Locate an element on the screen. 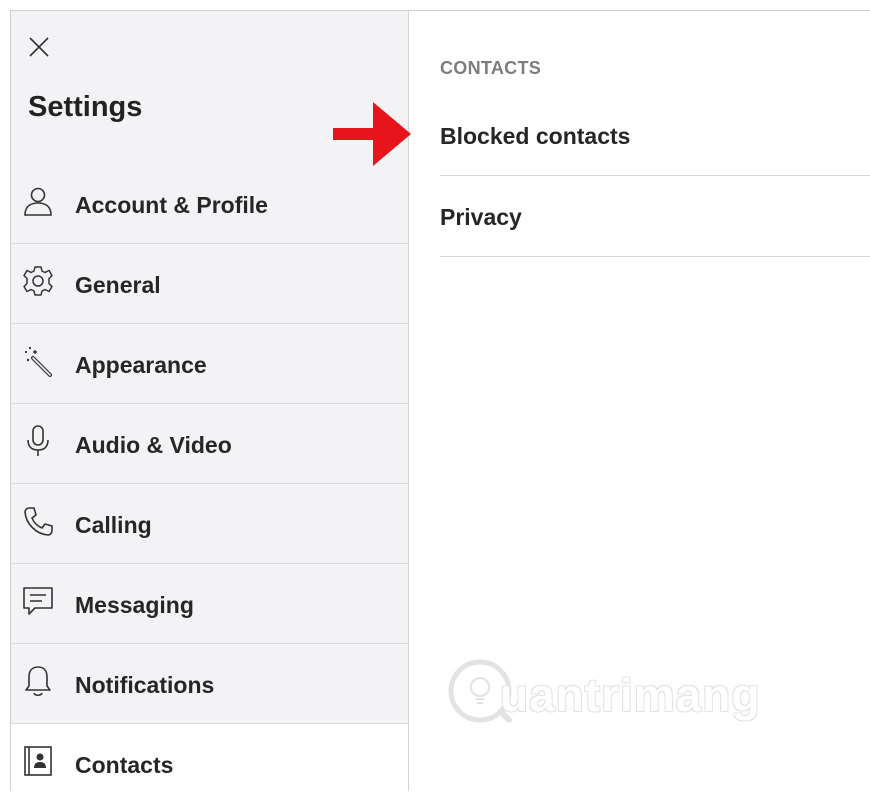  red-annotation-arrow is located at coordinates (372, 134).